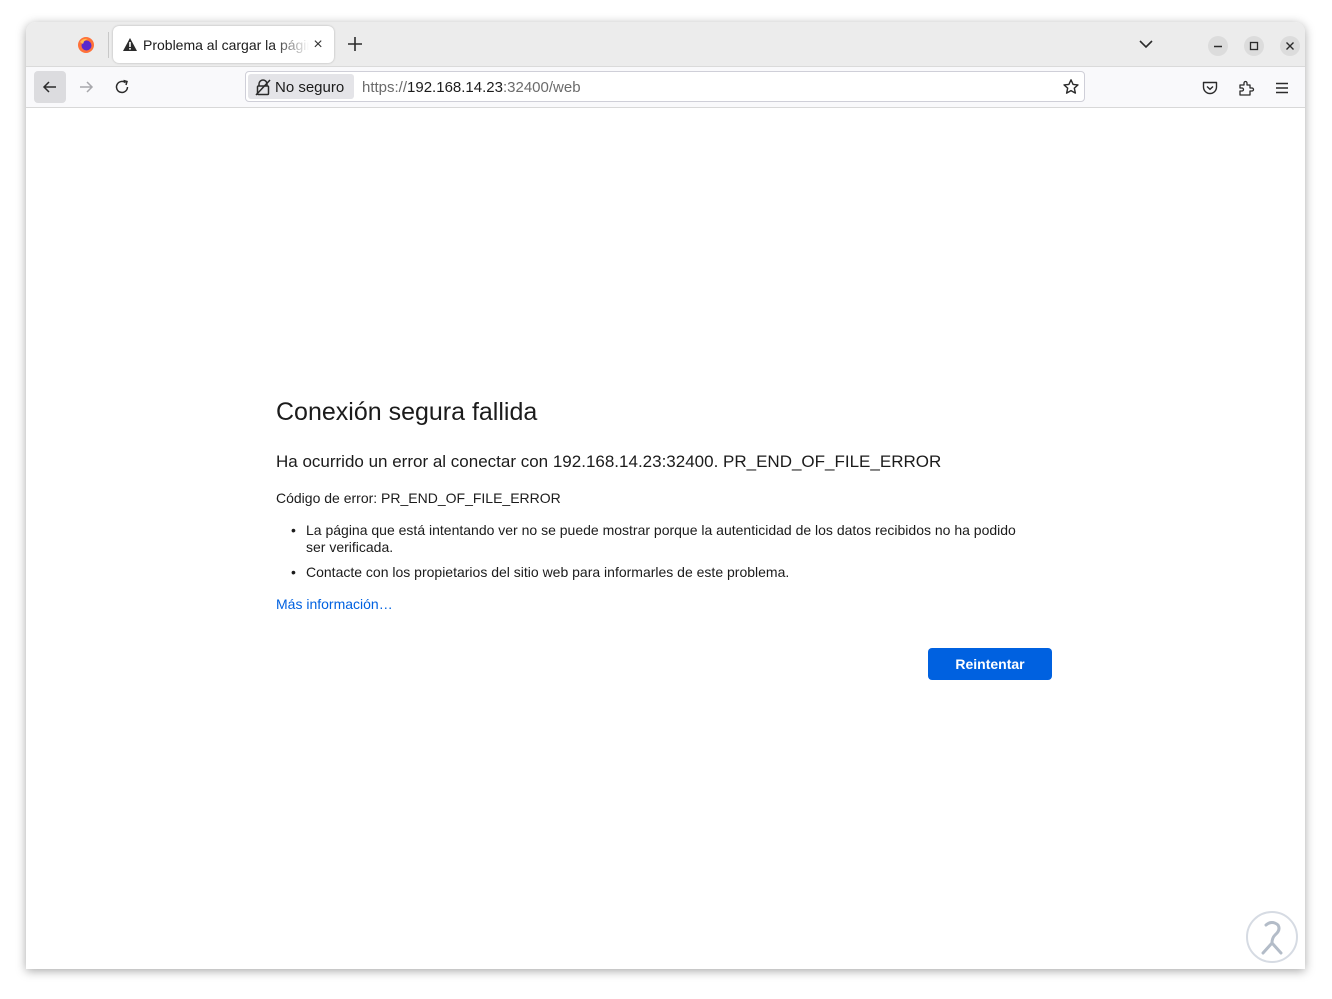 The height and width of the screenshot is (999, 1332). What do you see at coordinates (355, 44) in the screenshot?
I see `plus-icon` at bounding box center [355, 44].